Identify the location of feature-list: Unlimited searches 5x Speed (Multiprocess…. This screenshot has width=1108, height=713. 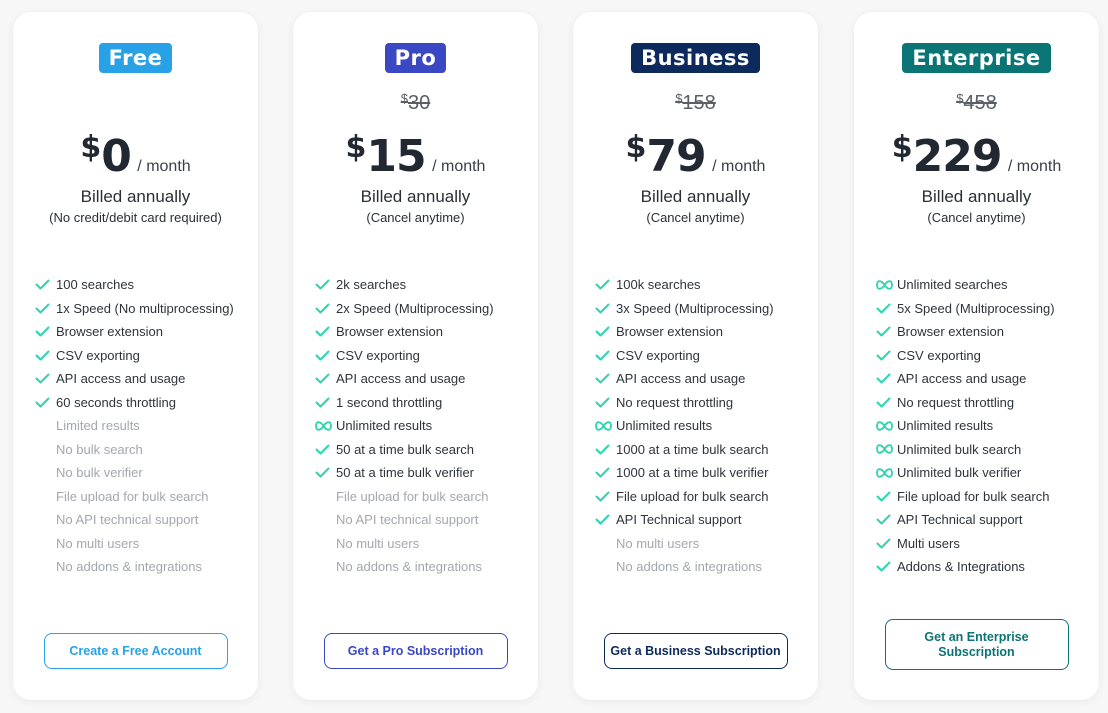
(983, 426).